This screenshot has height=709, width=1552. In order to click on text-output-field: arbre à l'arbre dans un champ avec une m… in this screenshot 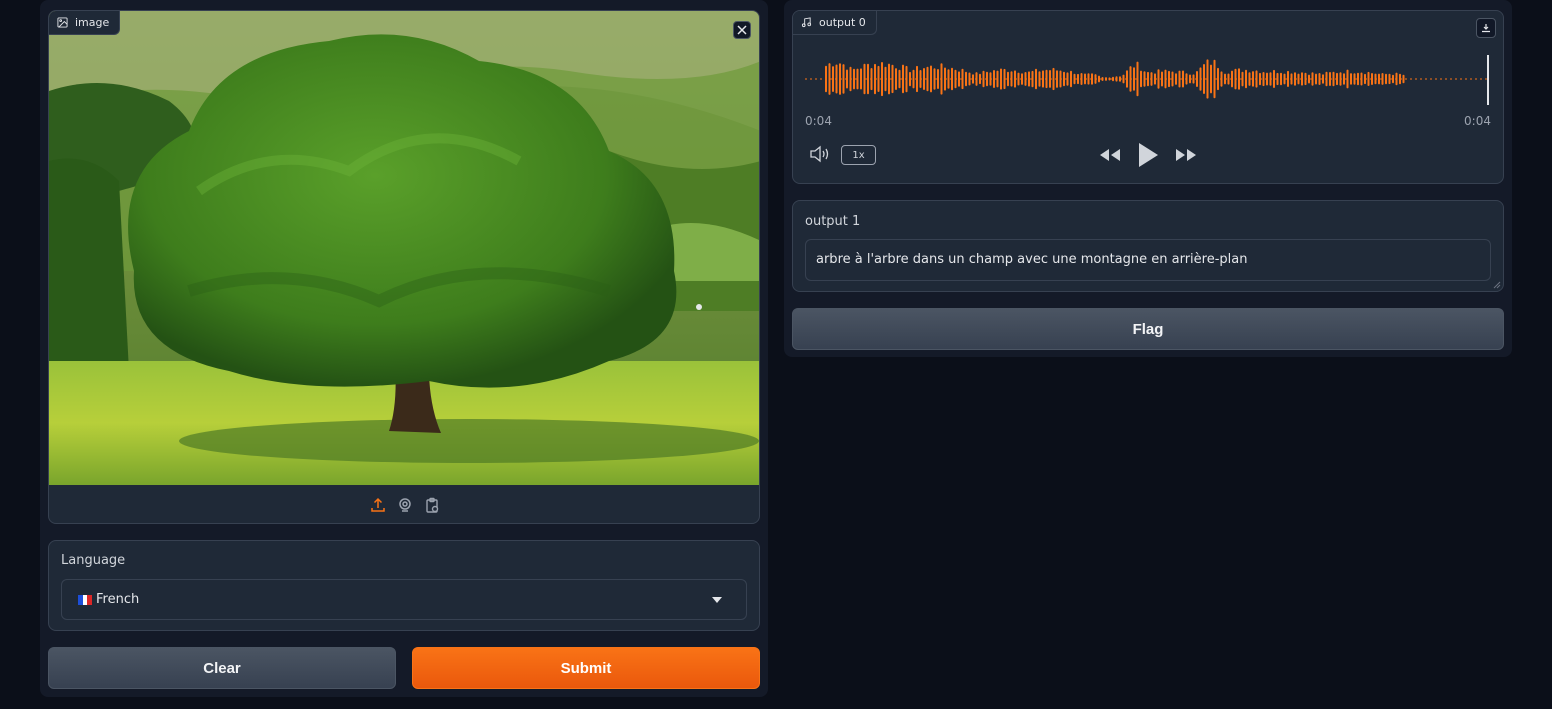, I will do `click(1148, 260)`.